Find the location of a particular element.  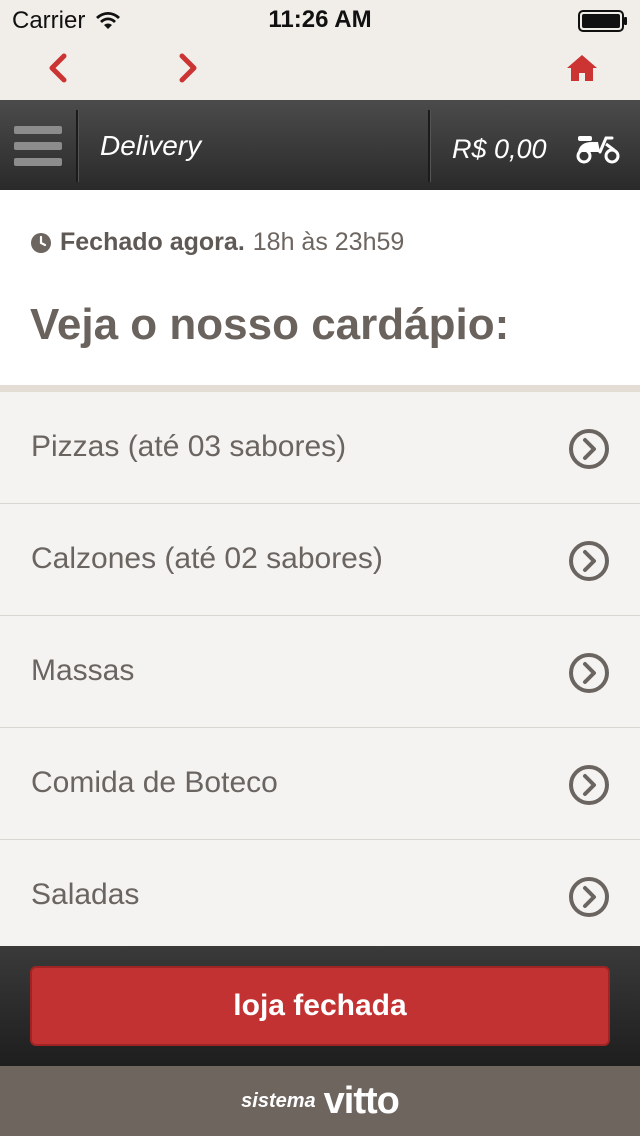

toolbar-title: Delivery is located at coordinates (151, 145).